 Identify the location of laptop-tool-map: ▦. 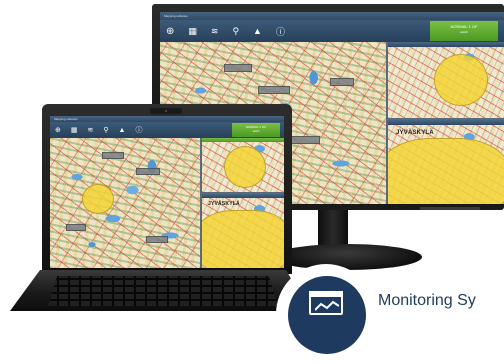
(74, 130).